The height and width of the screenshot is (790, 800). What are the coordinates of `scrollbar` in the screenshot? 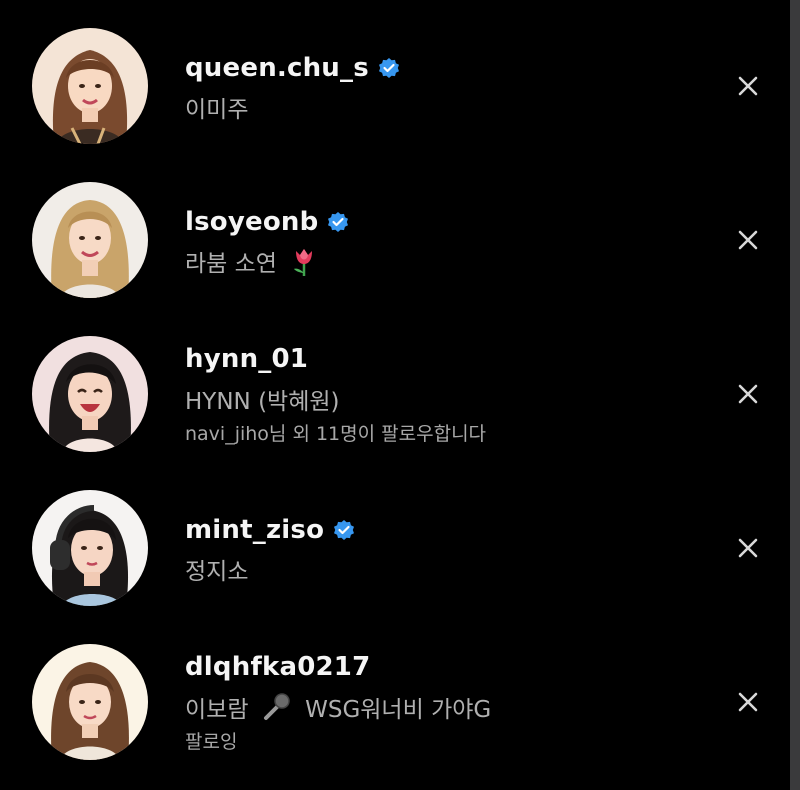 It's located at (795, 395).